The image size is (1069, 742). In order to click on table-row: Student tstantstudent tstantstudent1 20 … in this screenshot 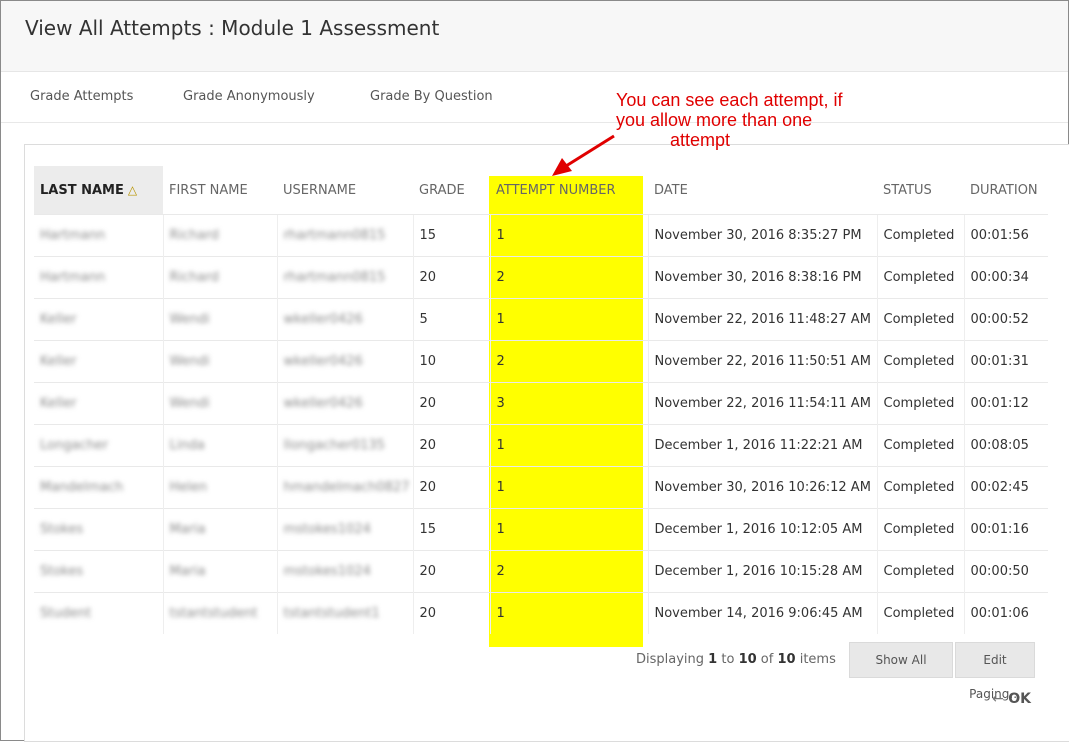, I will do `click(541, 613)`.